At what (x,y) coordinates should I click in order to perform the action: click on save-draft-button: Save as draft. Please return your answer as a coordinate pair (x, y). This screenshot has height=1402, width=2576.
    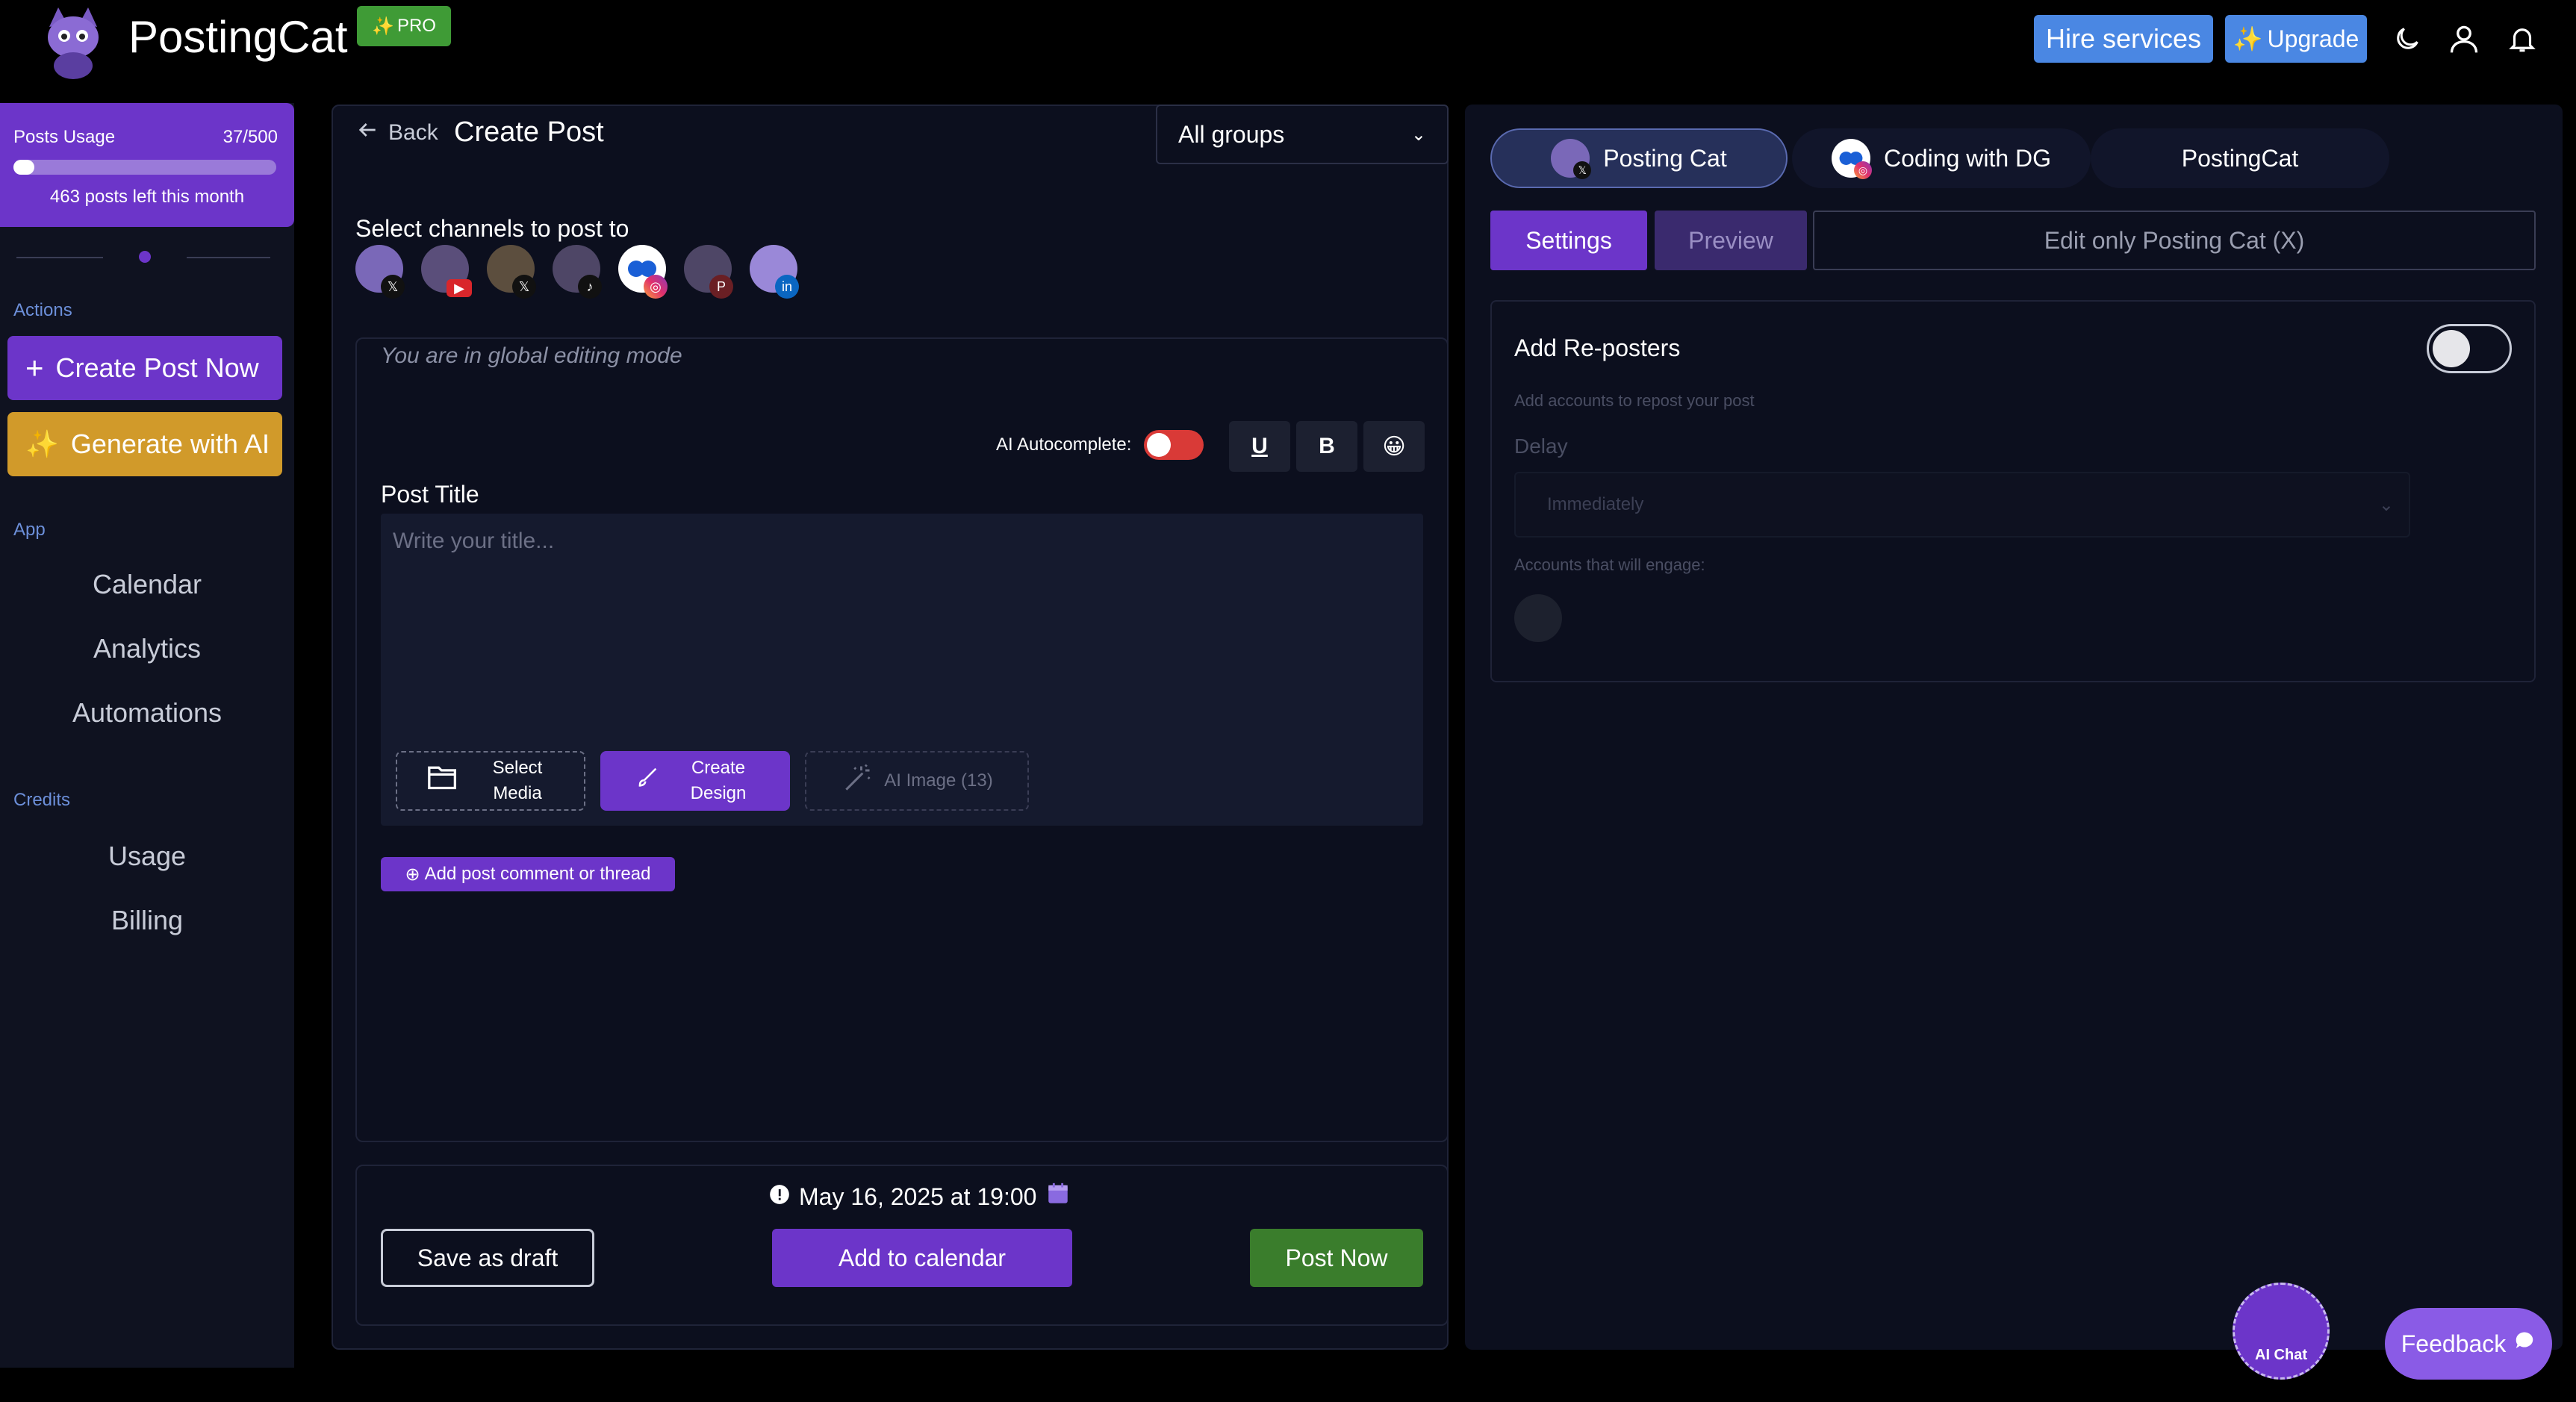
    Looking at the image, I should click on (487, 1258).